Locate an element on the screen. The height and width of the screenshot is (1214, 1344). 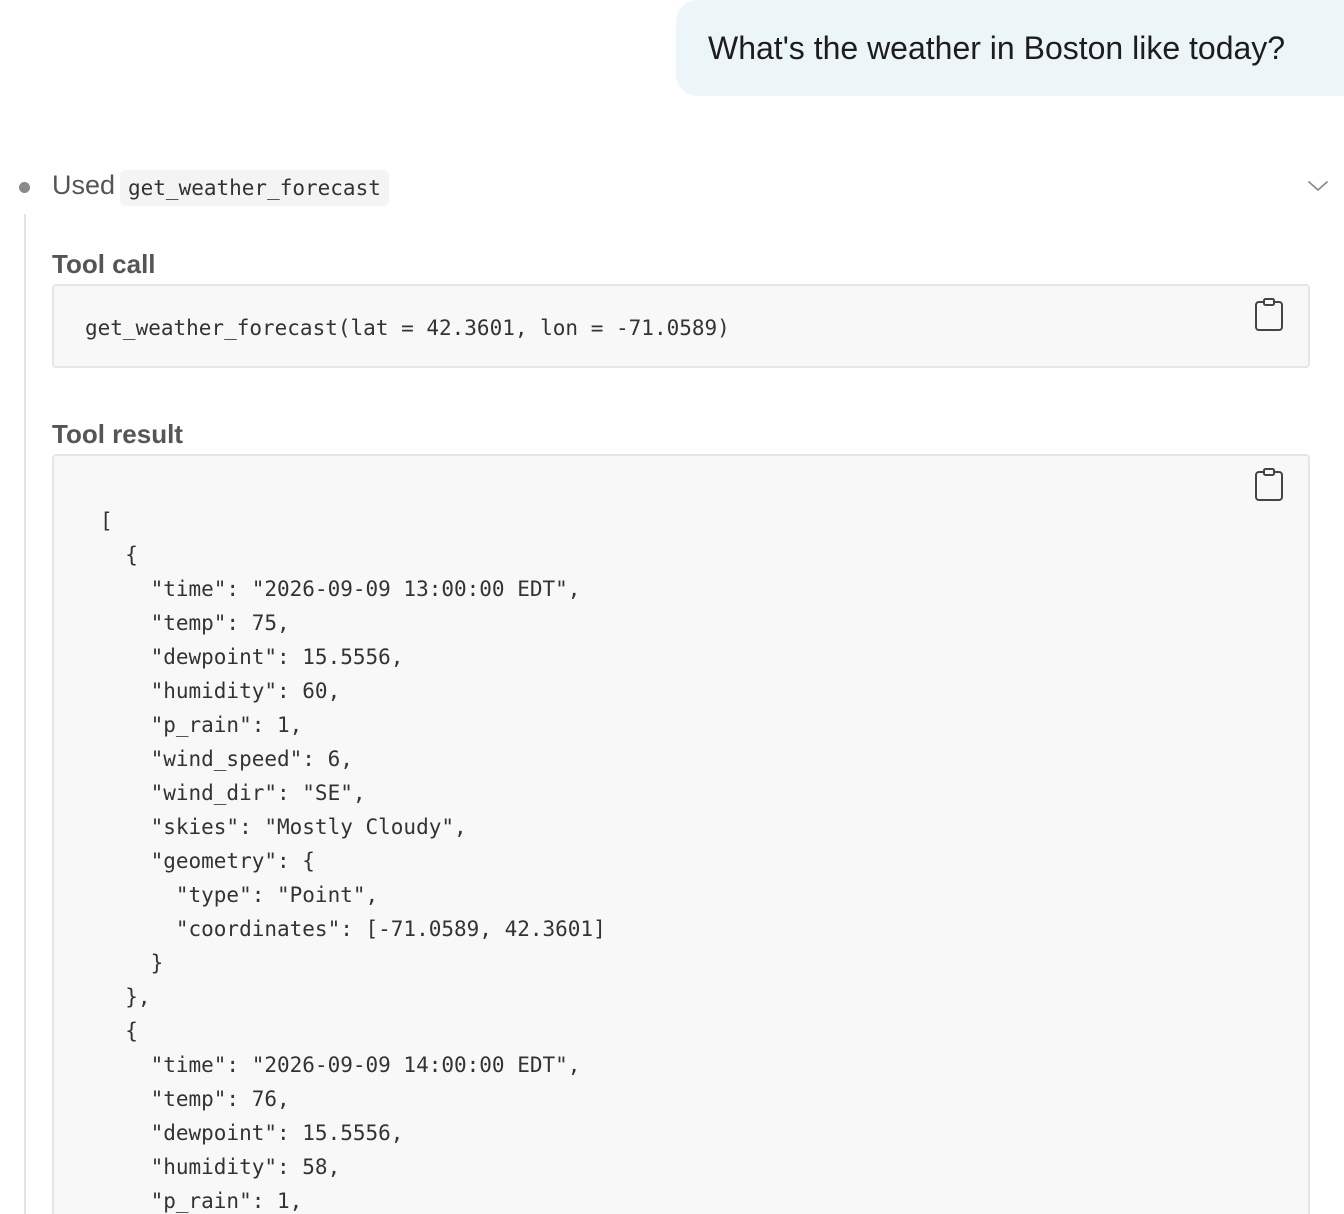
json-line: "coordinates": [-71.0589, 42.3601] is located at coordinates (353, 929).